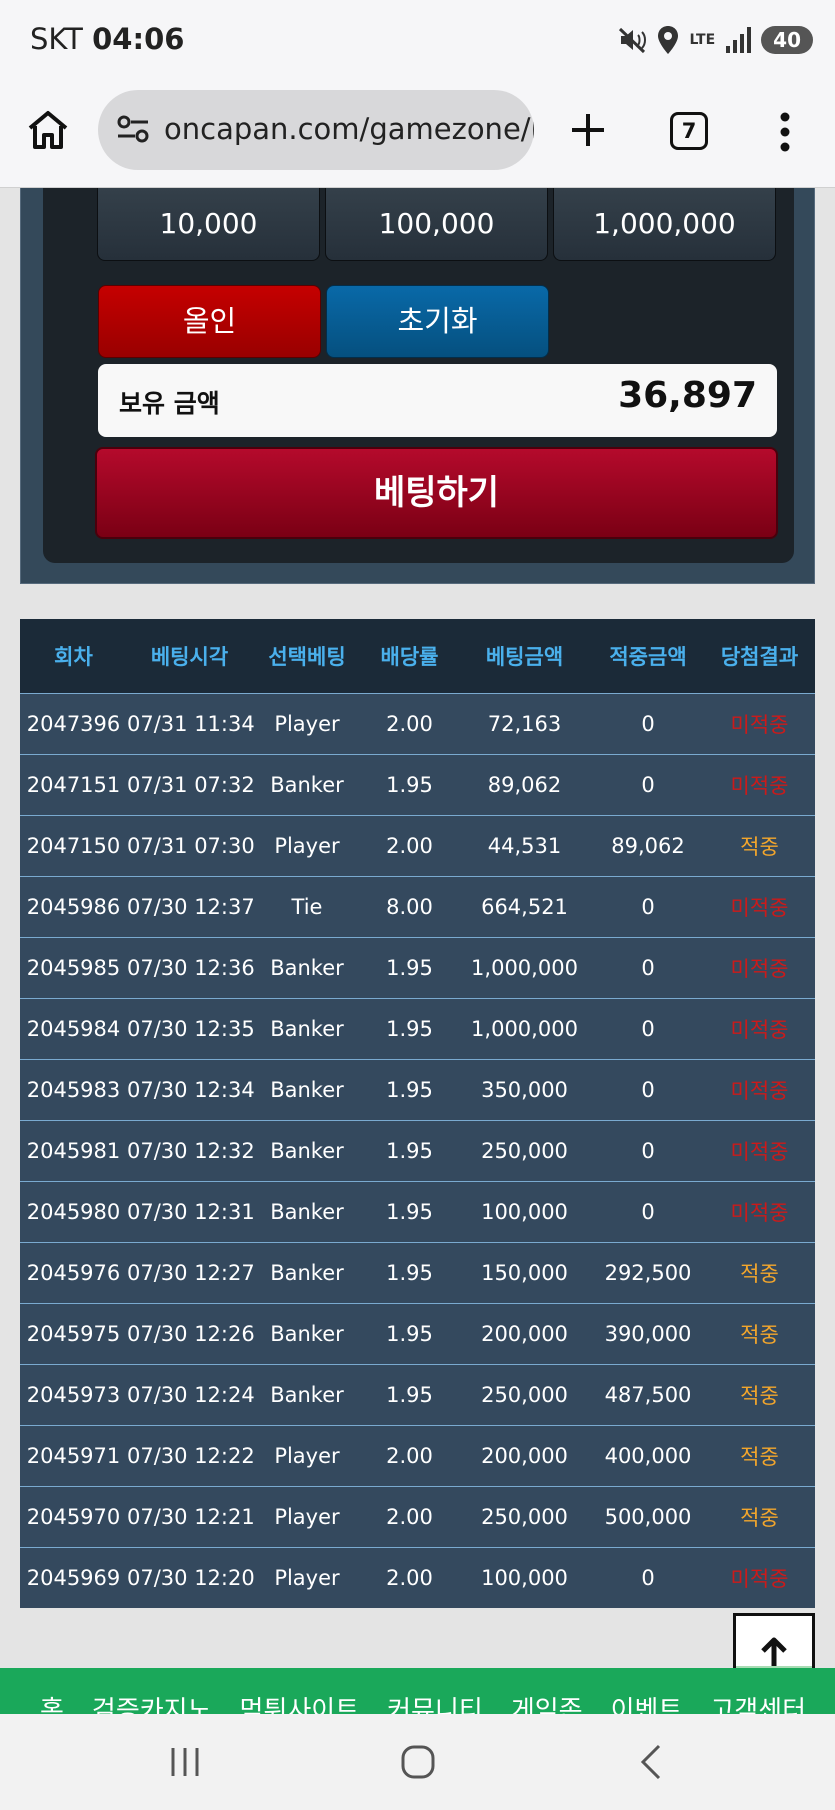  What do you see at coordinates (759, 656) in the screenshot?
I see `col-header-result: 당첨결과` at bounding box center [759, 656].